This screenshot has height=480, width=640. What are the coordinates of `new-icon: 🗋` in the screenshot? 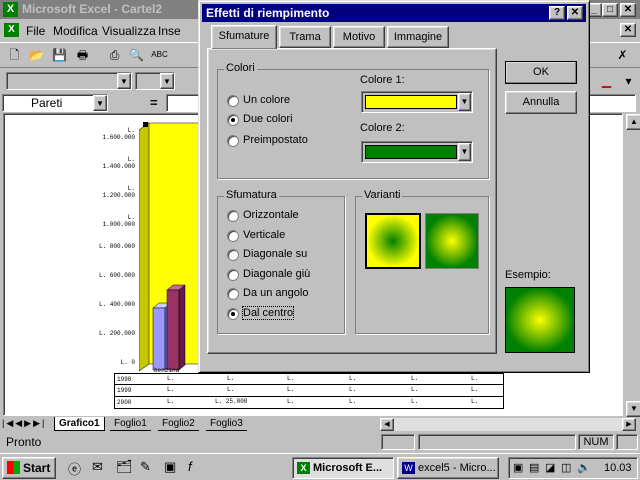 It's located at (14, 56).